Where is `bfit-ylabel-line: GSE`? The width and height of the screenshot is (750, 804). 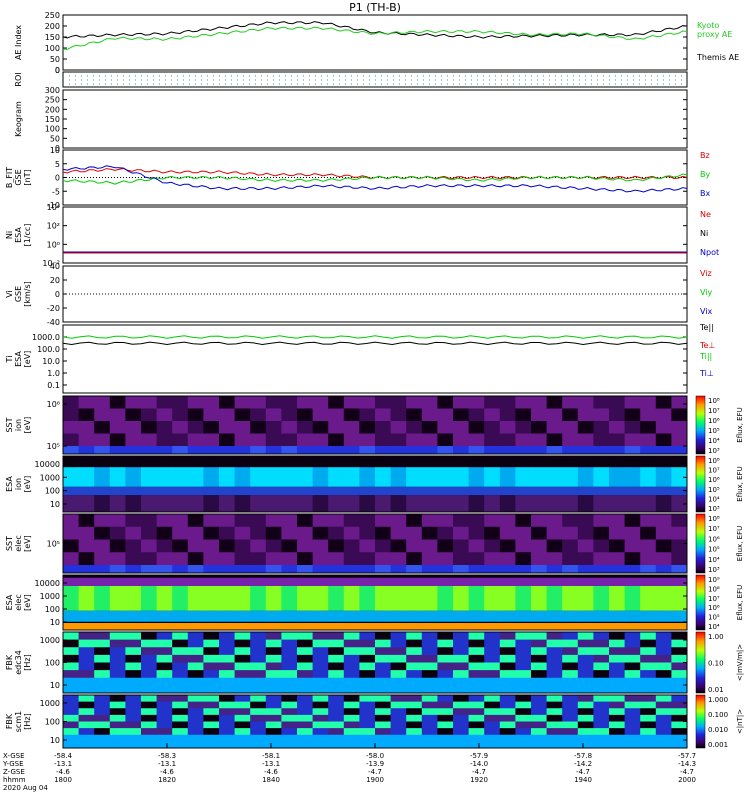
bfit-ylabel-line: GSE is located at coordinates (18, 177).